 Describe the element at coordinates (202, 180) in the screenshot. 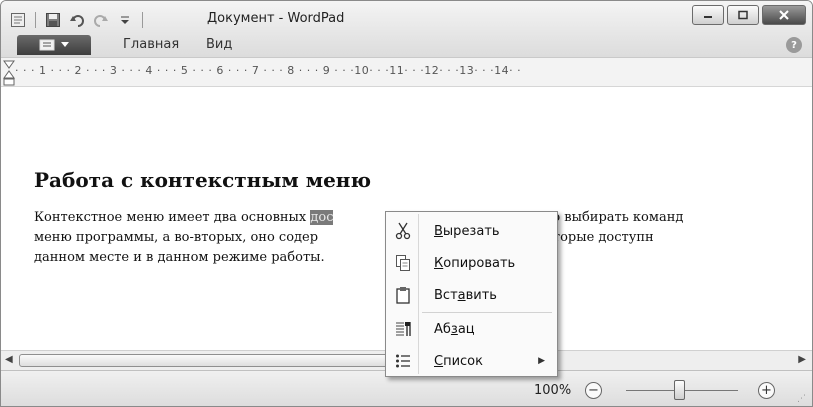

I see `document-heading: Работа с контекстным меню` at that location.